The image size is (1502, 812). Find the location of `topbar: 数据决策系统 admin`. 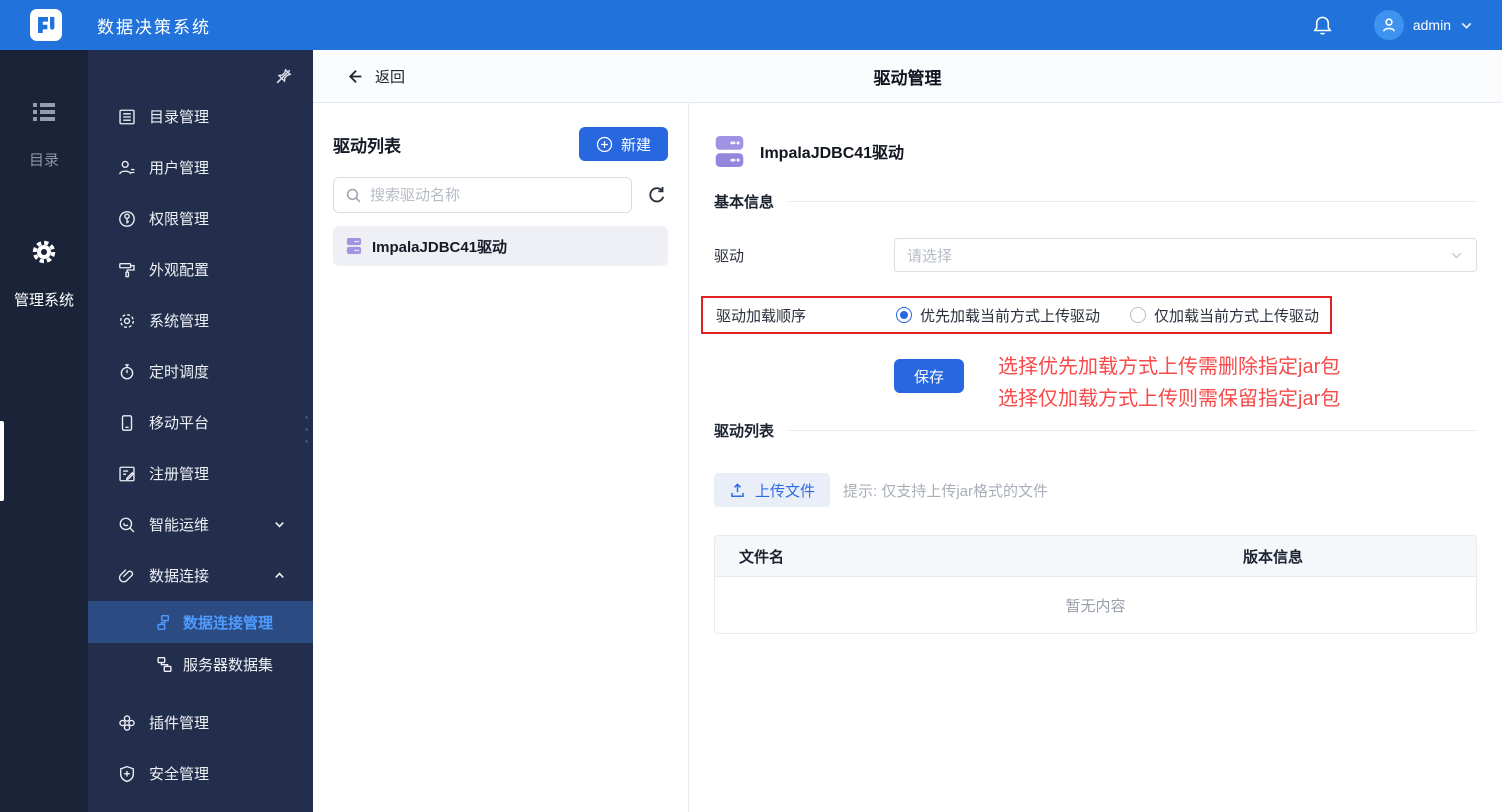

topbar: 数据决策系统 admin is located at coordinates (751, 25).